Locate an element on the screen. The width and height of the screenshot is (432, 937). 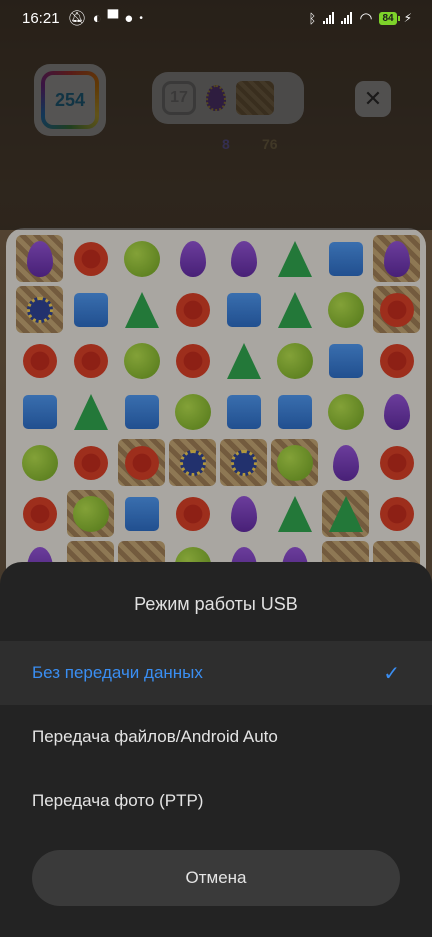
option-label: Без передачи данных is located at coordinates (117, 672).